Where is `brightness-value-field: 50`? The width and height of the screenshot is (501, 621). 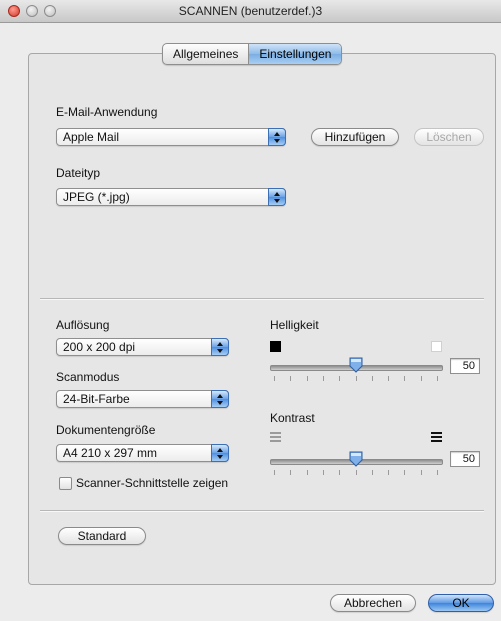
brightness-value-field: 50 is located at coordinates (465, 366).